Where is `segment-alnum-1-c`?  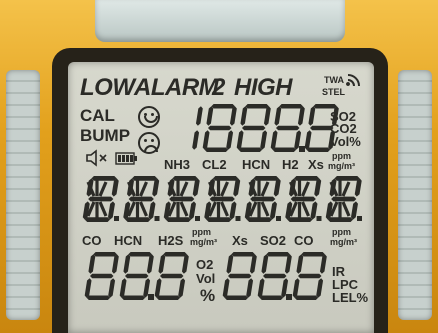 segment-alnum-1-c is located at coordinates (152, 210).